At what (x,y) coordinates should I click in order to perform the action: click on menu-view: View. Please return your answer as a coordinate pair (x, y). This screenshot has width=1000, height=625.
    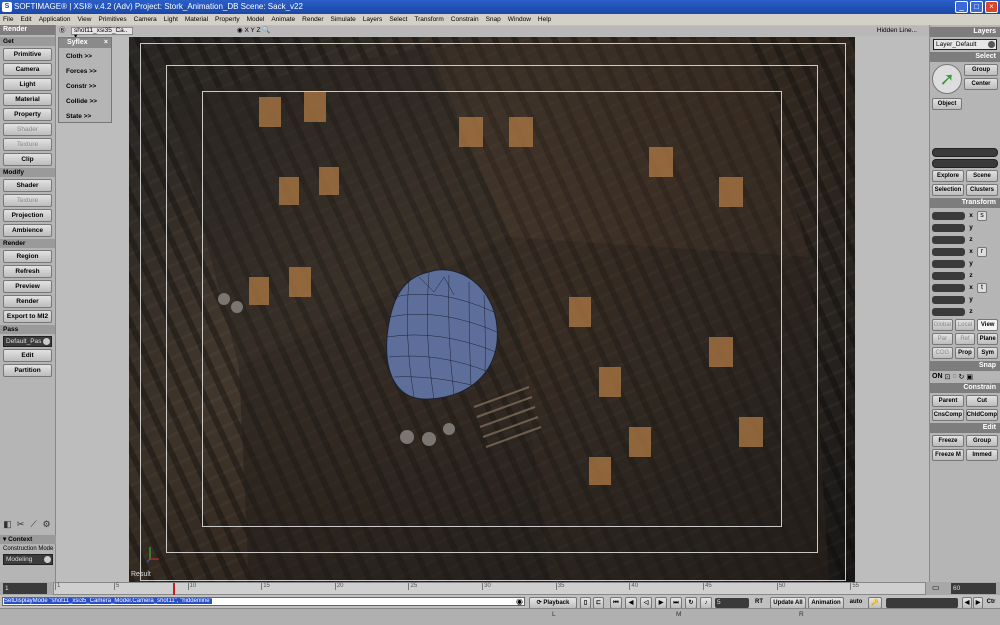
    Looking at the image, I should click on (85, 19).